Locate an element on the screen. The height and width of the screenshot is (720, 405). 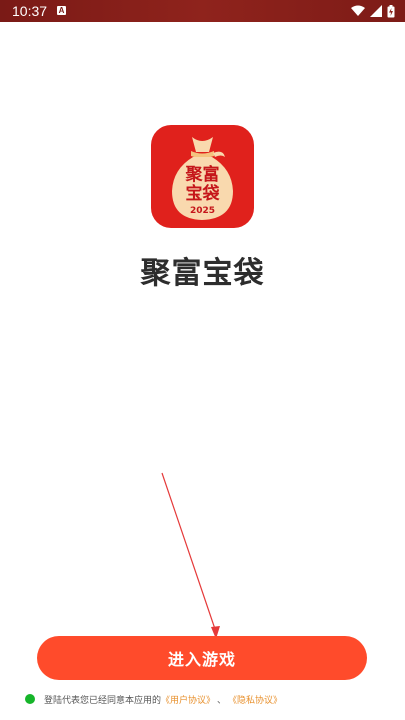
privacy-policy-link: 《隐私协议》 is located at coordinates (255, 699).